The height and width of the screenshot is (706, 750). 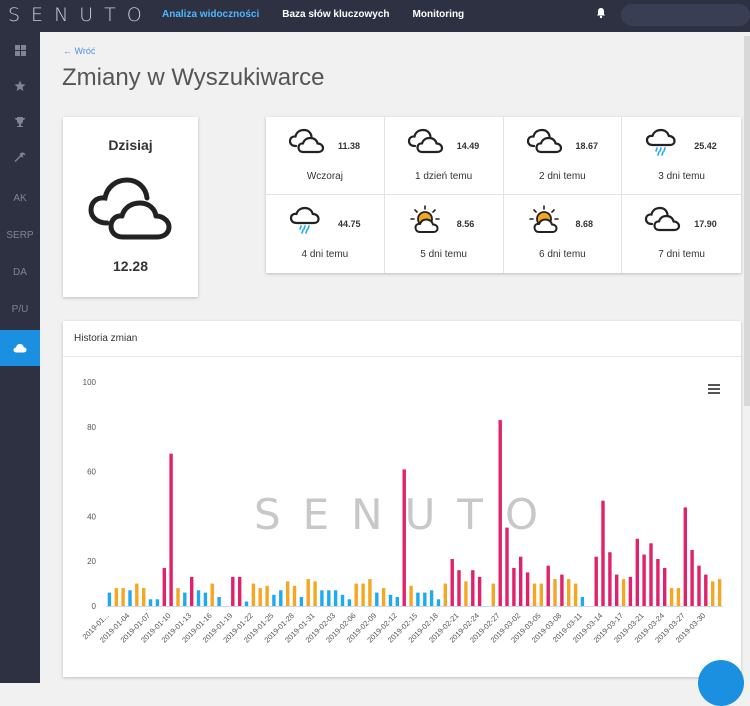 I want to click on senuto-logo: SENUTO, so click(x=80, y=15).